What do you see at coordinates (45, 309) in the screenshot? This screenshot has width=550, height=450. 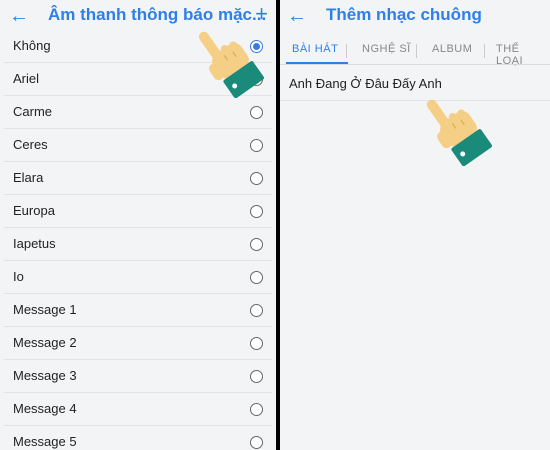 I see `list-item-label: Message 1` at bounding box center [45, 309].